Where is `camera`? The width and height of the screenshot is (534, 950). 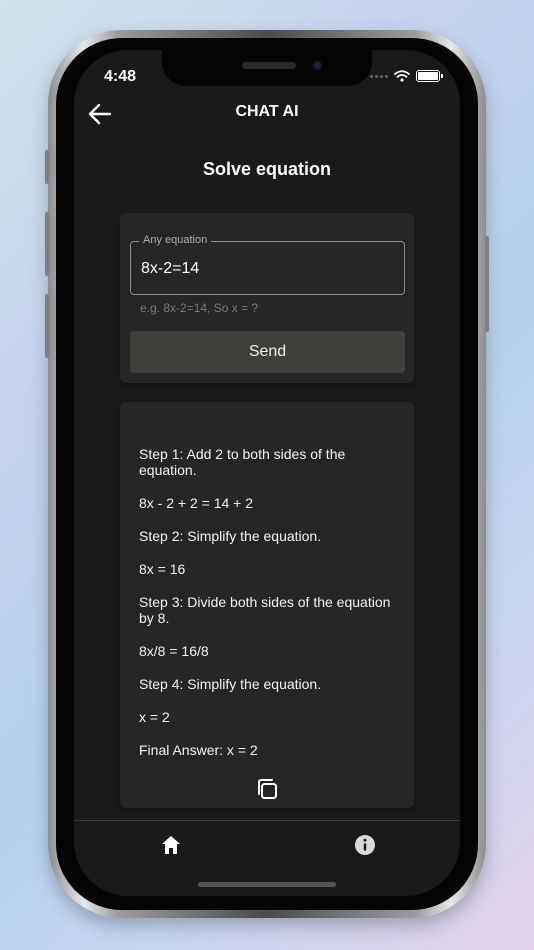 camera is located at coordinates (317, 65).